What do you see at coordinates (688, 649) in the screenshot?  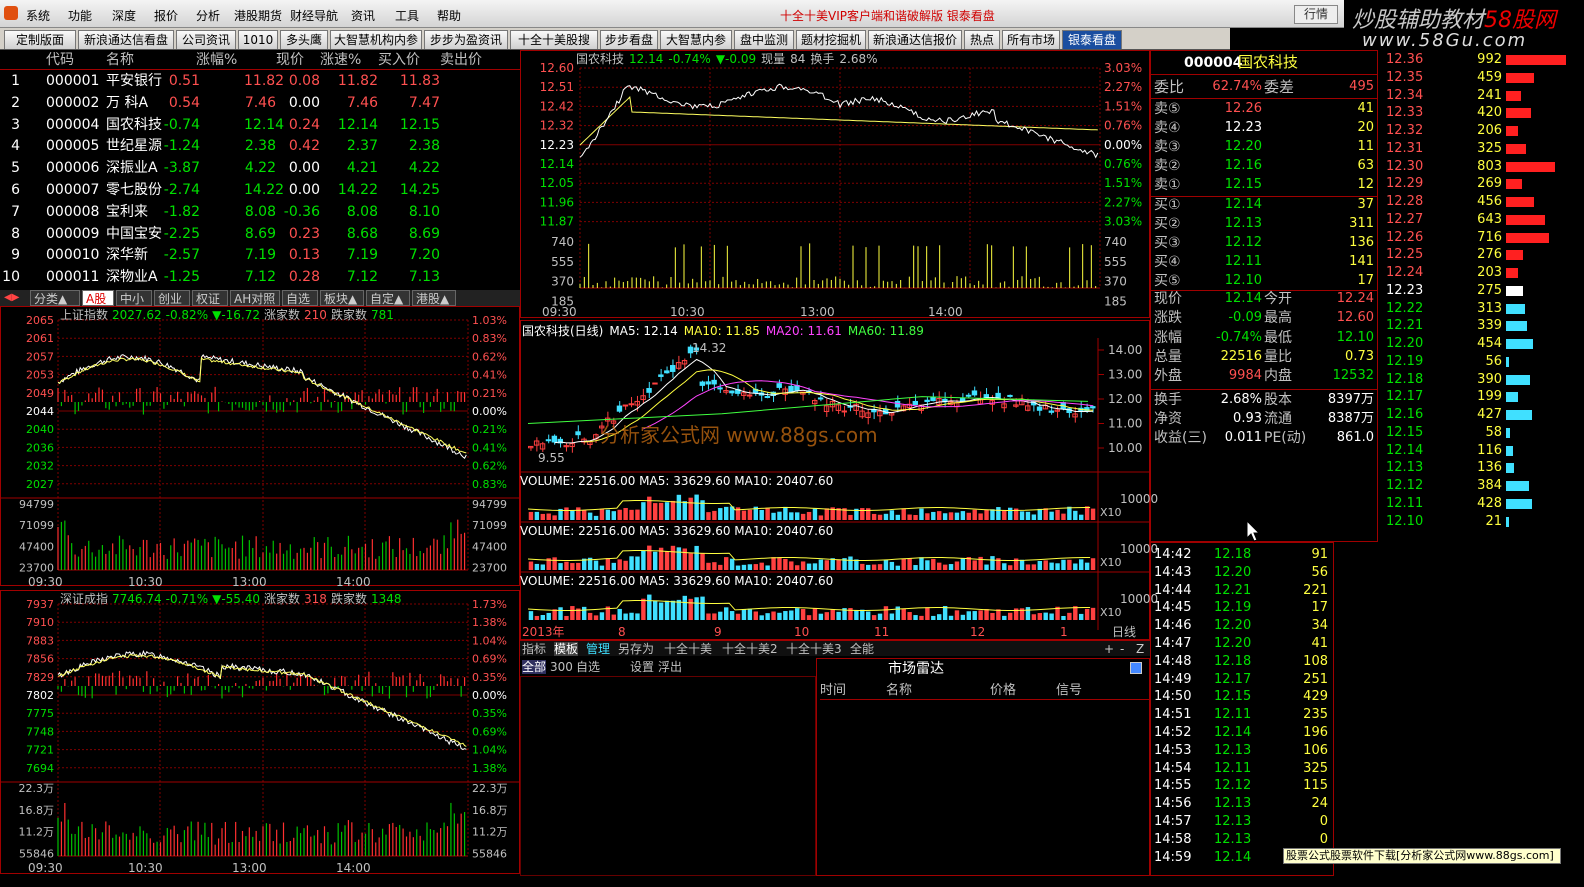 I see `indicator-tab: 十全十美` at bounding box center [688, 649].